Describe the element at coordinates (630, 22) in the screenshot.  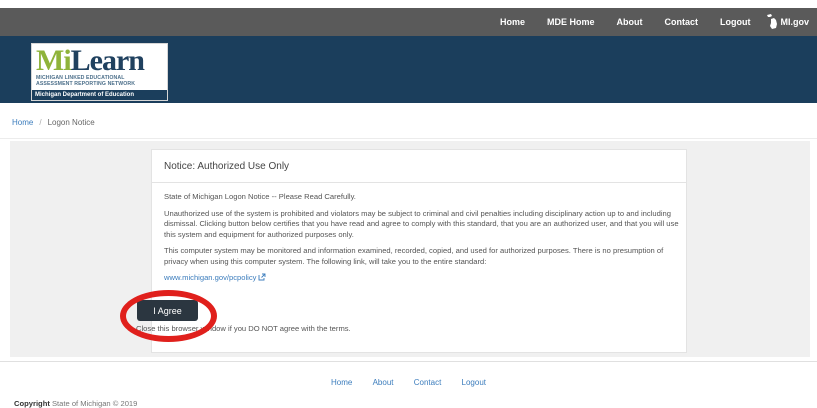
I see `nav-about-link: About` at that location.